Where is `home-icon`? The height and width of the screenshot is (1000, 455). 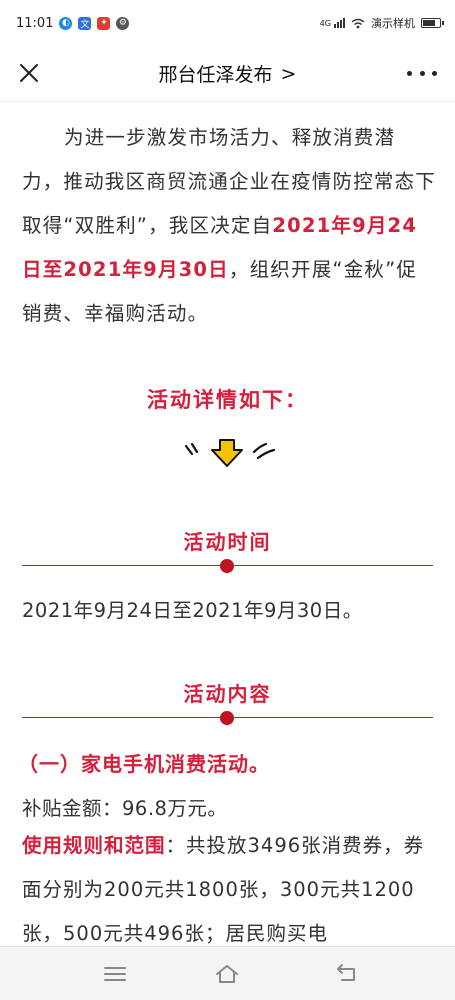 home-icon is located at coordinates (227, 974).